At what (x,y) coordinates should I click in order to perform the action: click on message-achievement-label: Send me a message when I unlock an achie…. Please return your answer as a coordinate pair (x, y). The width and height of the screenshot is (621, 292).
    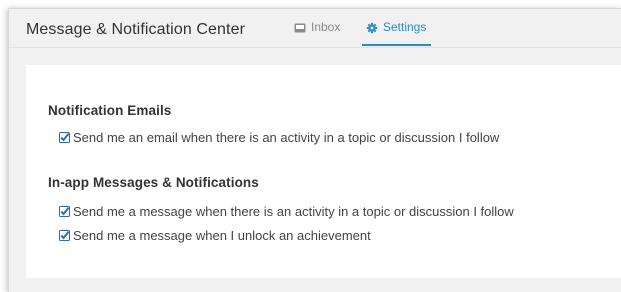
    Looking at the image, I should click on (222, 235).